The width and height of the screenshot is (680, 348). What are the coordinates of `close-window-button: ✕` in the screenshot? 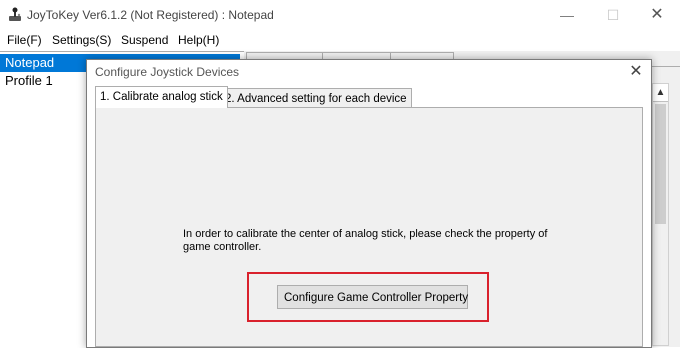 It's located at (657, 15).